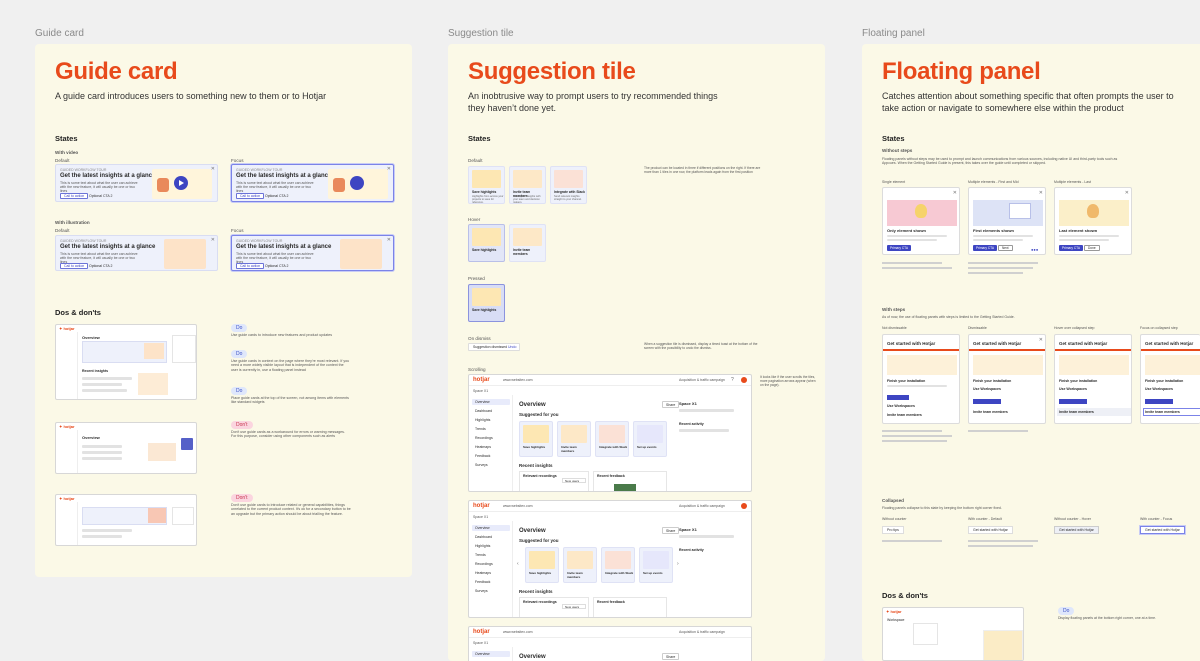 The image size is (1200, 661). I want to click on collapsed-pill-hover: Get started with Hotjar, so click(1076, 530).